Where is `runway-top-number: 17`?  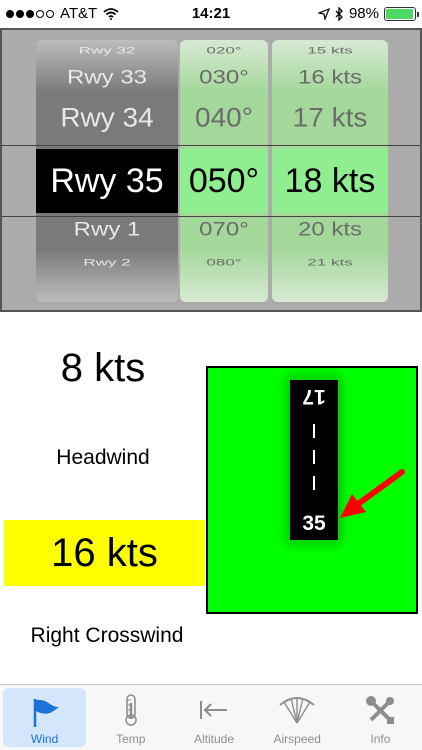 runway-top-number: 17 is located at coordinates (314, 396).